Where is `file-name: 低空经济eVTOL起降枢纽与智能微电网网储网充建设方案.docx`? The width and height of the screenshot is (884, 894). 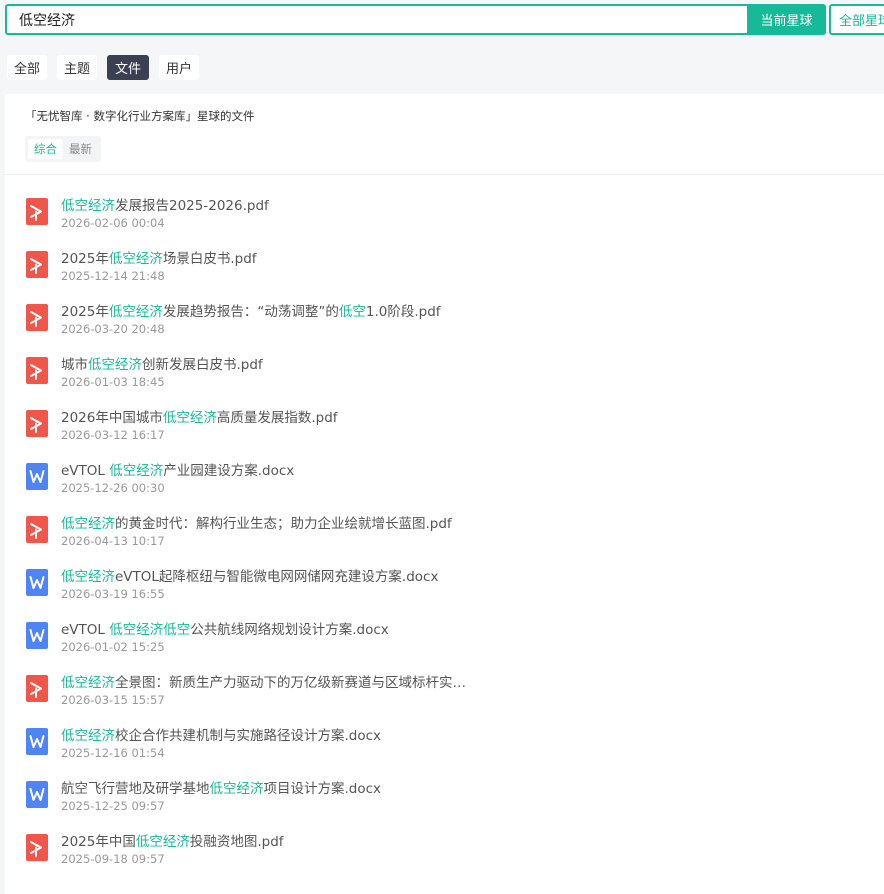
file-name: 低空经济eVTOL起降枢纽与智能微电网网储网充建设方案.docx is located at coordinates (249, 575).